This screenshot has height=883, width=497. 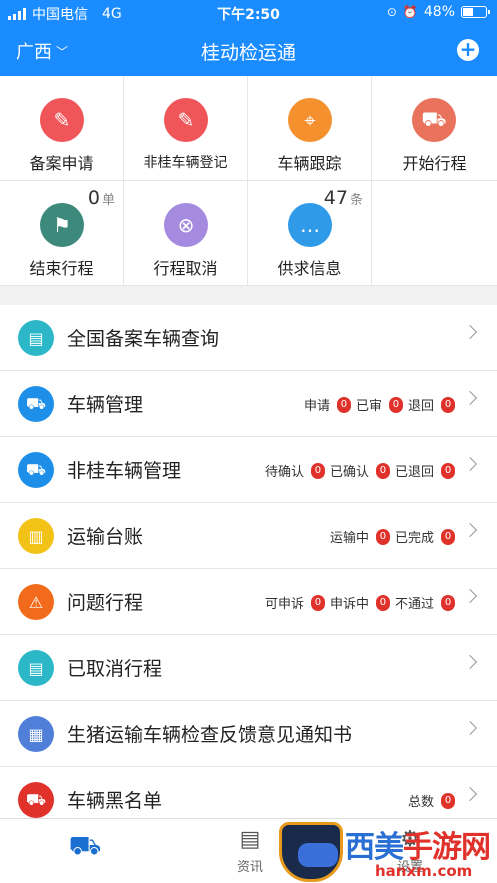 I want to click on status-counts: 总数 0, so click(x=431, y=800).